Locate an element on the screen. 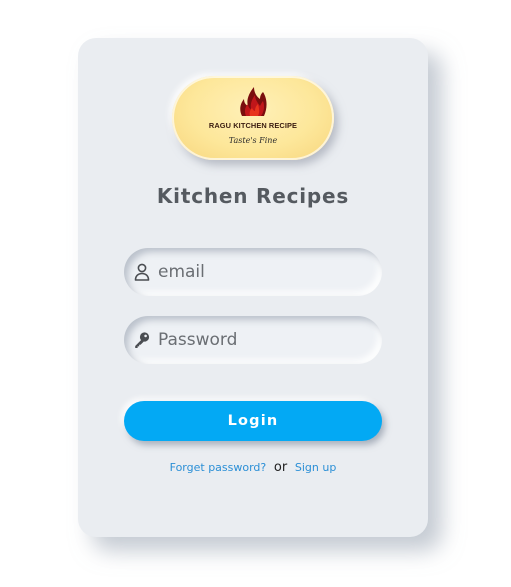 This screenshot has width=511, height=587. brand-logo: RAGU KITCHEN RECIPE Taste's Fine is located at coordinates (253, 118).